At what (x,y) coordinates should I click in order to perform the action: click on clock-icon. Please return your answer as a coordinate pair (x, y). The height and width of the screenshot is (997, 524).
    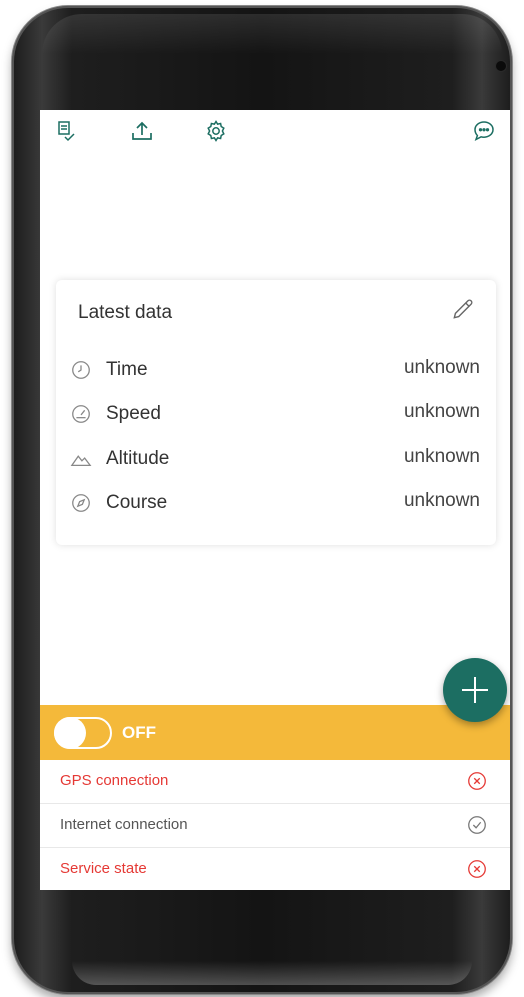
    Looking at the image, I should click on (81, 370).